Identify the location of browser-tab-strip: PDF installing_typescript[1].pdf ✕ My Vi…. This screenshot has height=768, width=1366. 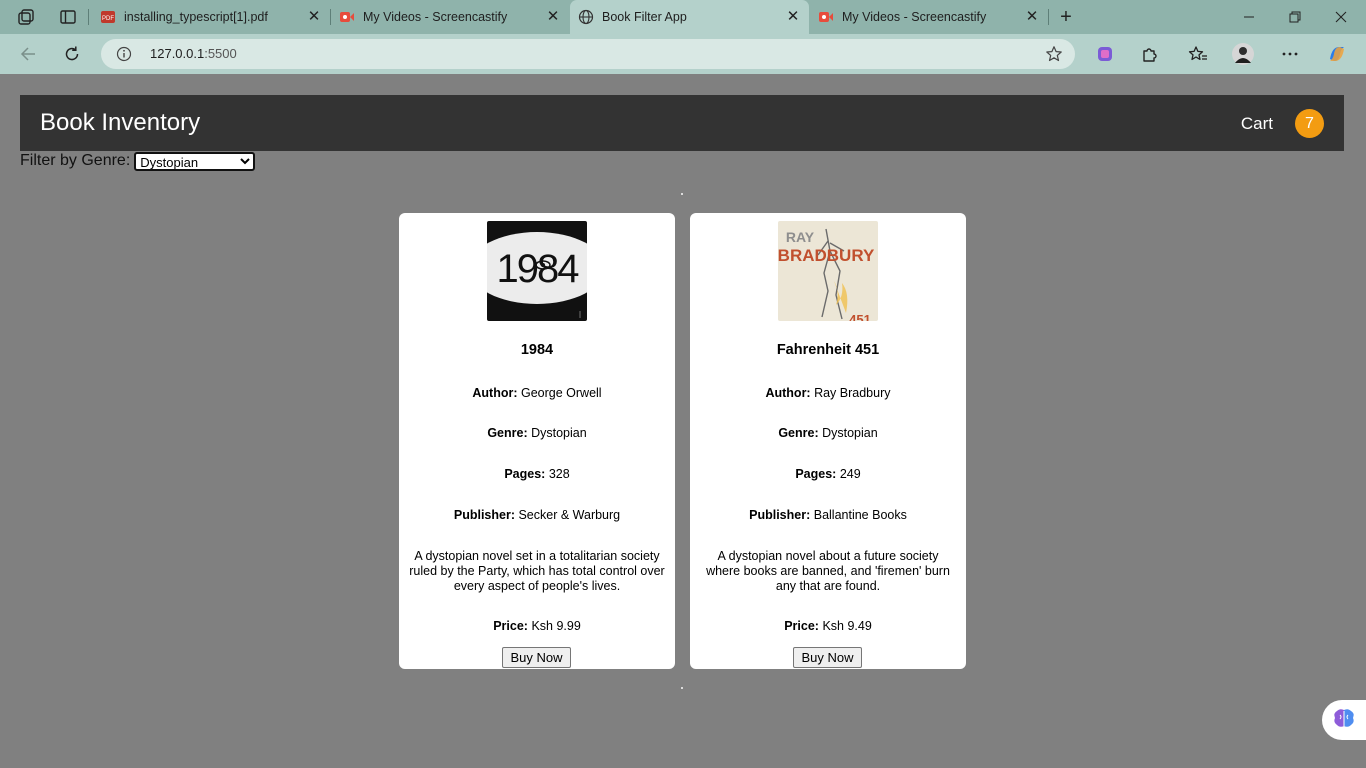
(683, 17).